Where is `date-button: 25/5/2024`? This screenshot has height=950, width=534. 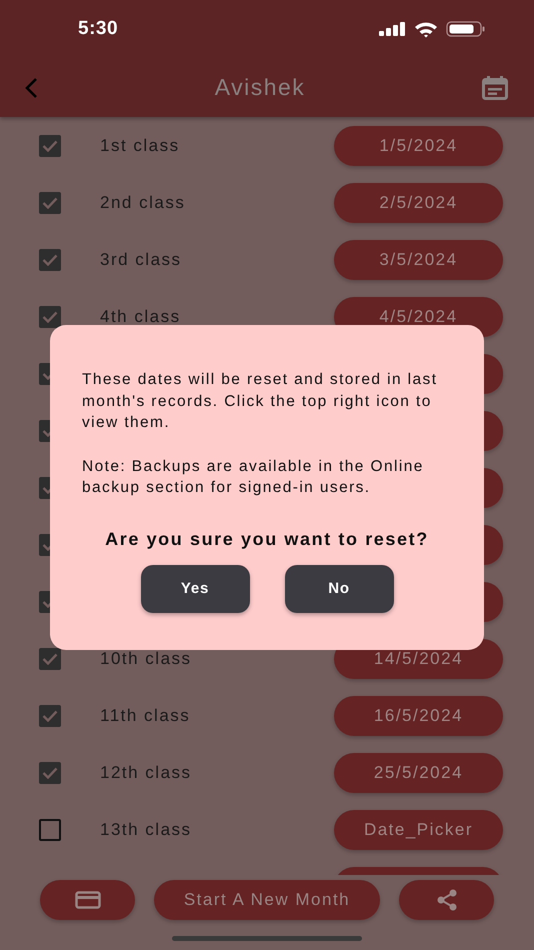 date-button: 25/5/2024 is located at coordinates (418, 772).